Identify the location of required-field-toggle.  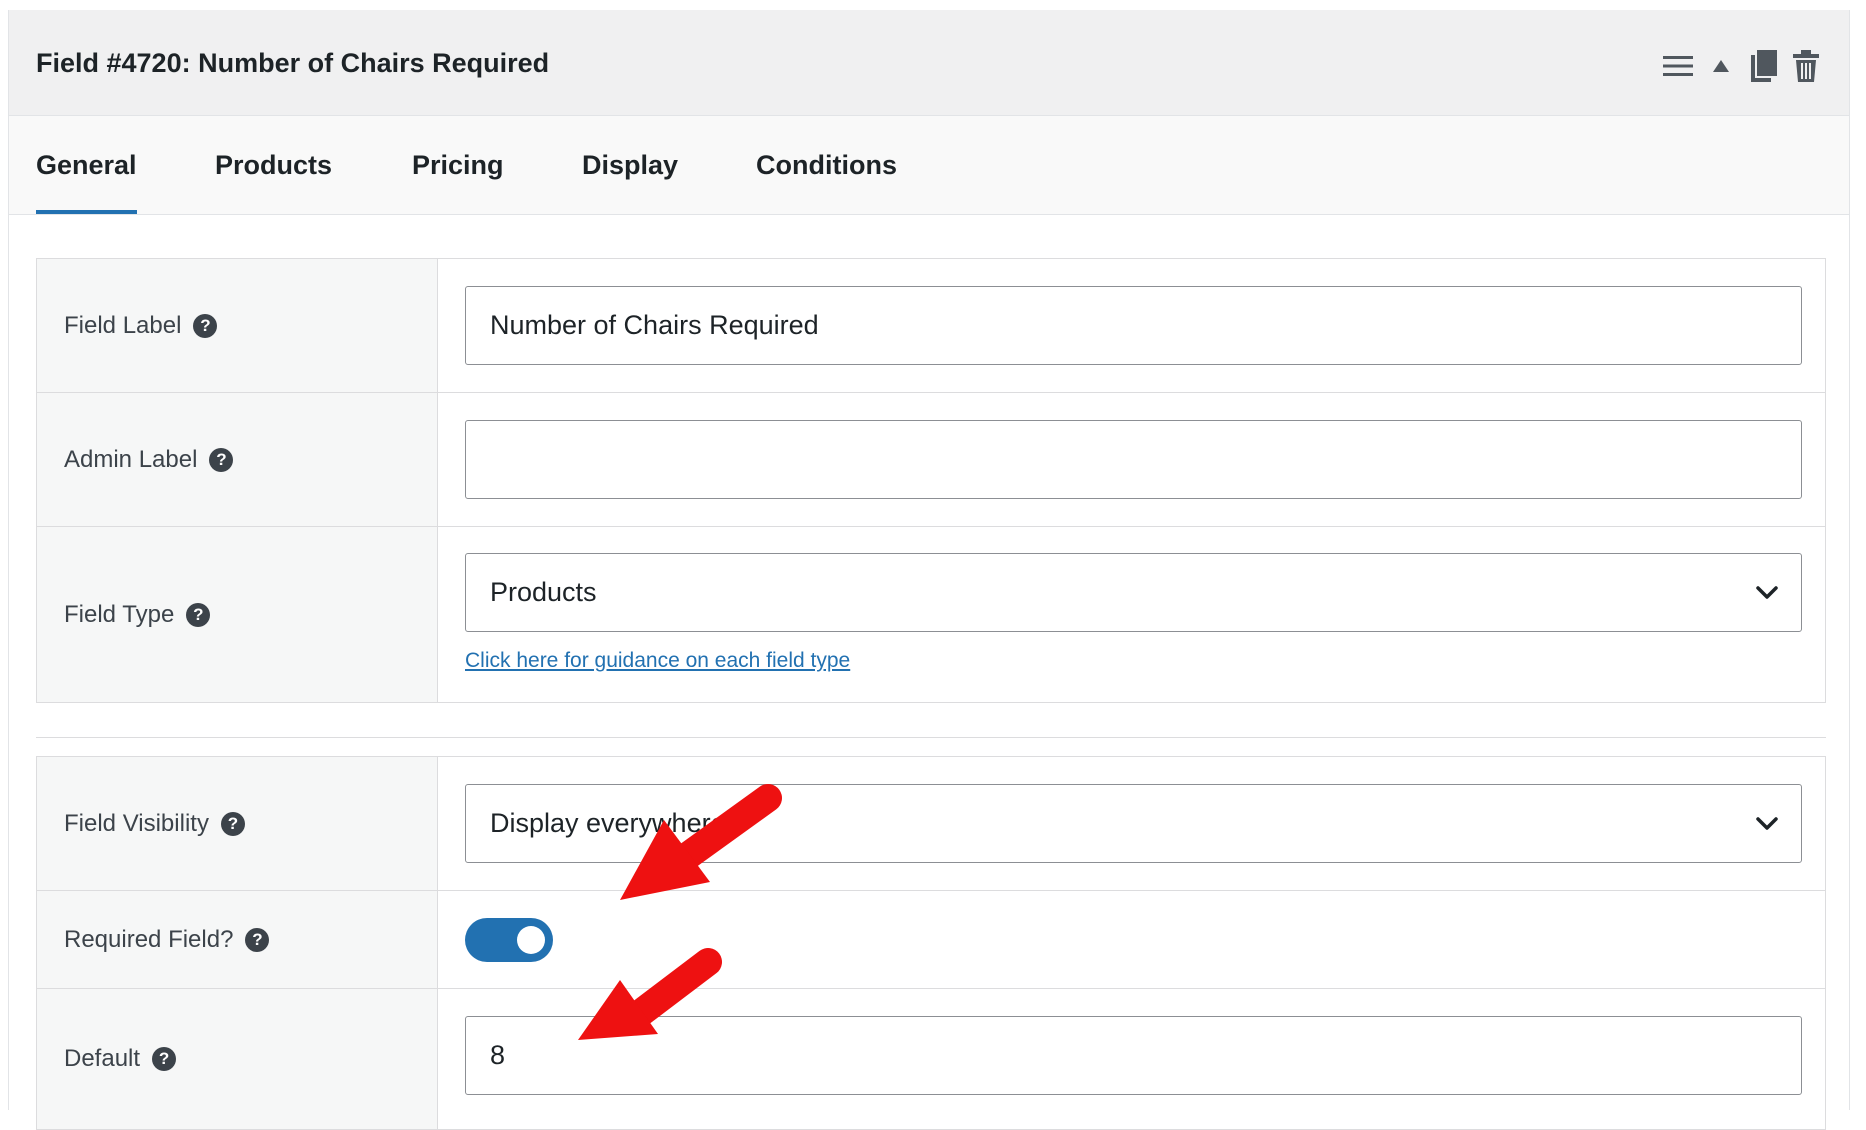
(509, 940).